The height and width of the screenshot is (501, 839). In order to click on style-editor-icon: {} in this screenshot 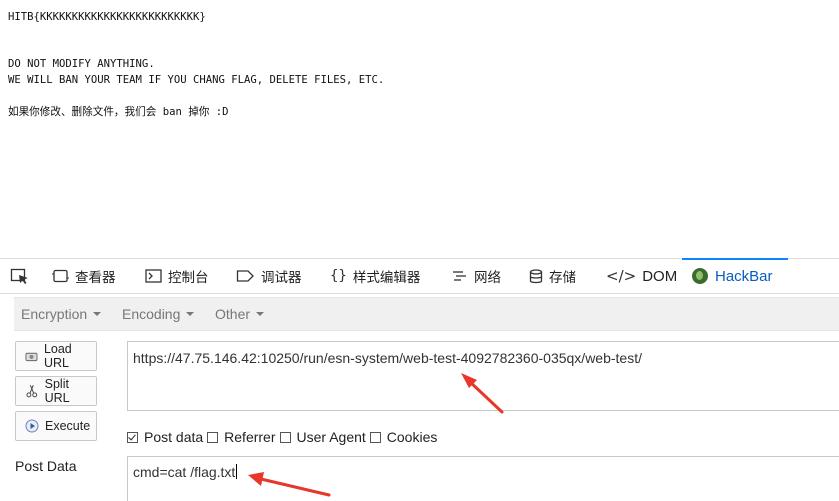, I will do `click(338, 276)`.